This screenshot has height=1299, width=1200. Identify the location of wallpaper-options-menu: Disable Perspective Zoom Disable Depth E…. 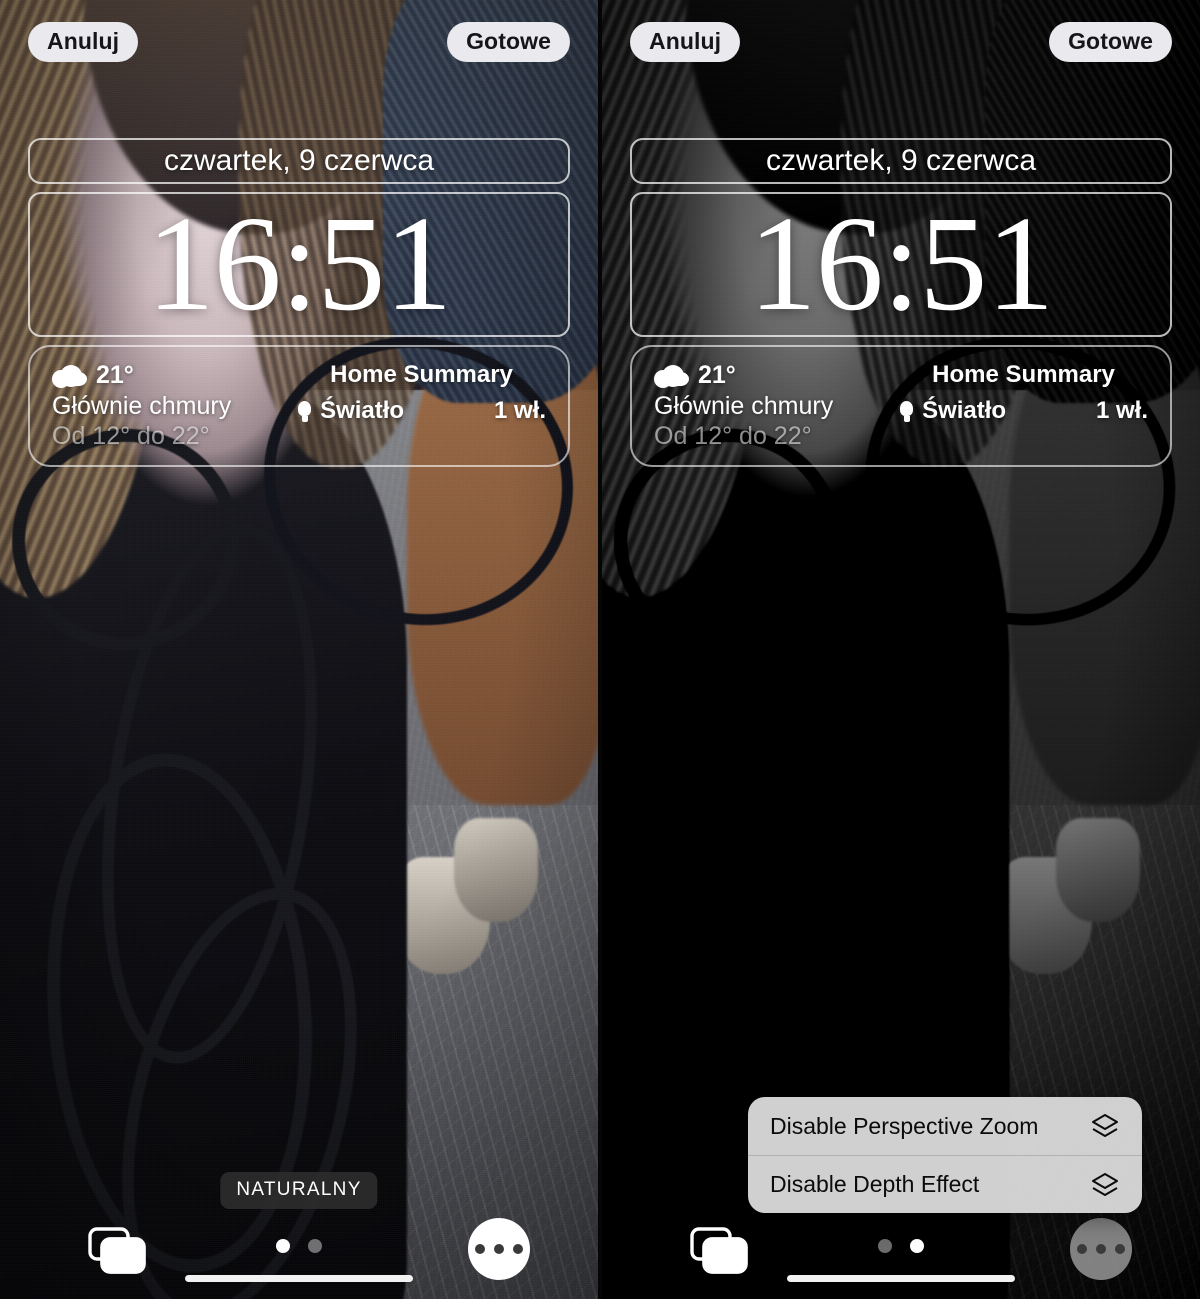
(945, 1155).